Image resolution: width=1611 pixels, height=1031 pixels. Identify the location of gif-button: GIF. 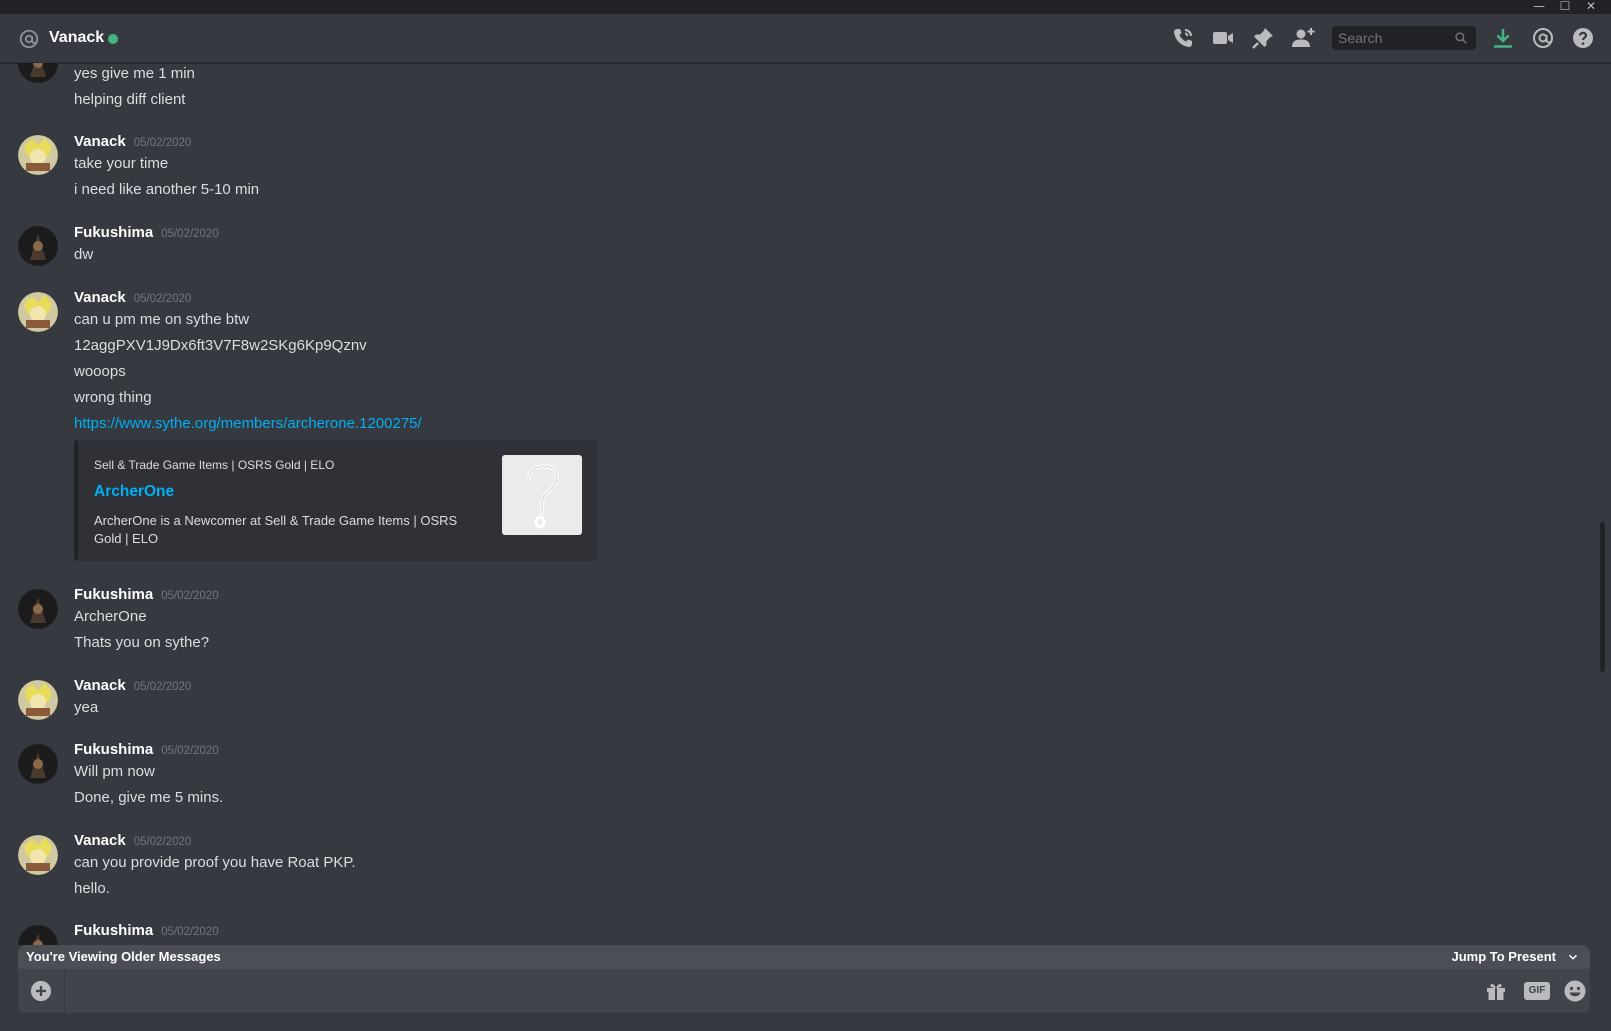
(1537, 991).